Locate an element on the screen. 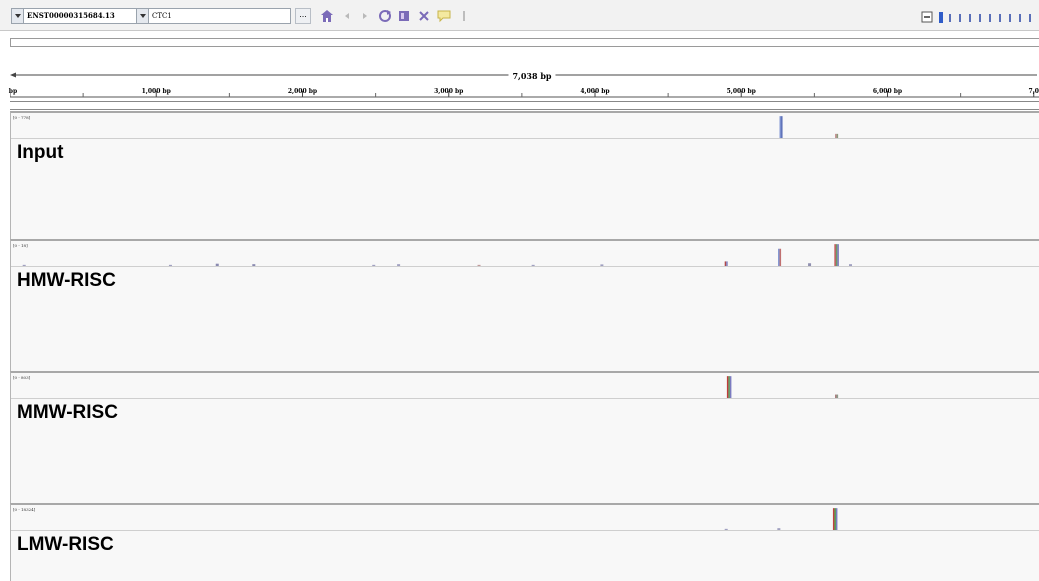 The height and width of the screenshot is (581, 1039). chromosome-ideogram is located at coordinates (524, 42).